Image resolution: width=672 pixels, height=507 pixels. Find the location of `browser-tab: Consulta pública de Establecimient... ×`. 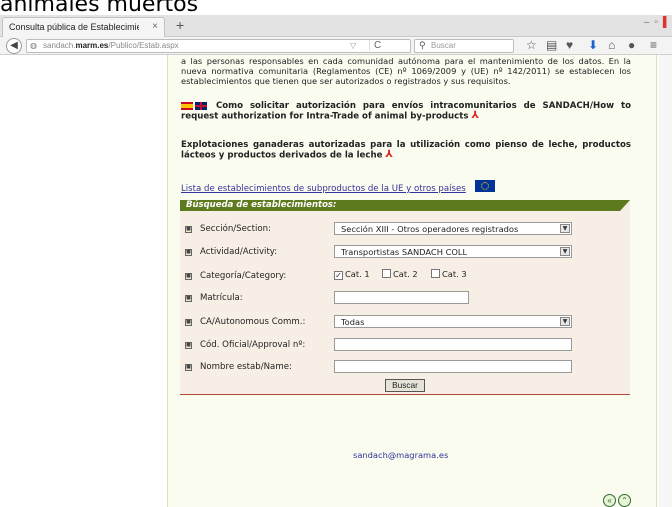

browser-tab: Consulta pública de Establecimient... × is located at coordinates (83, 27).